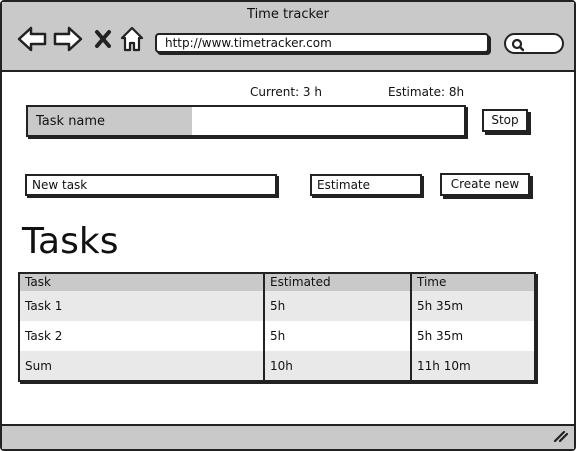 The width and height of the screenshot is (576, 451). I want to click on tasks-heading: Tasks, so click(70, 241).